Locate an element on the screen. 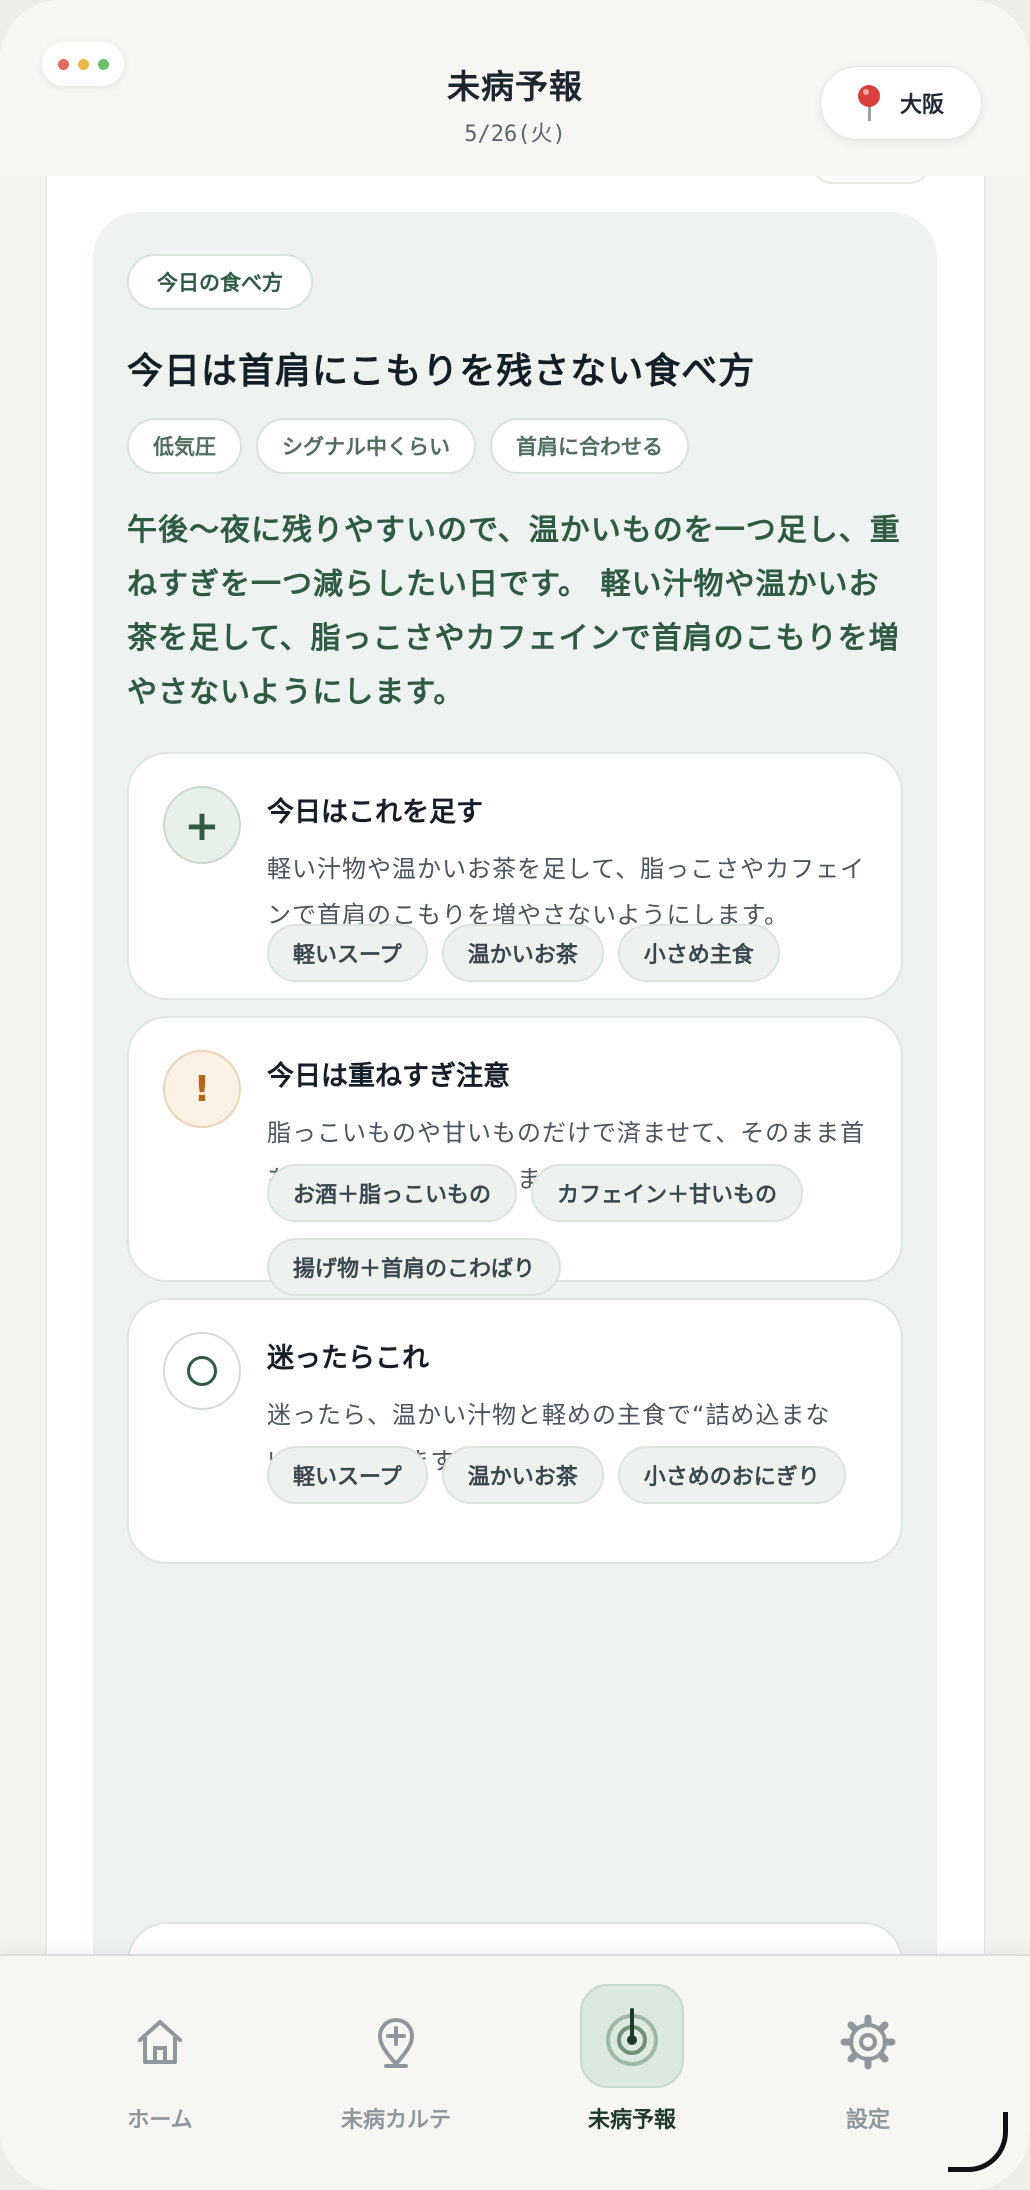  chip-light-soup: 軽いスープ is located at coordinates (347, 953).